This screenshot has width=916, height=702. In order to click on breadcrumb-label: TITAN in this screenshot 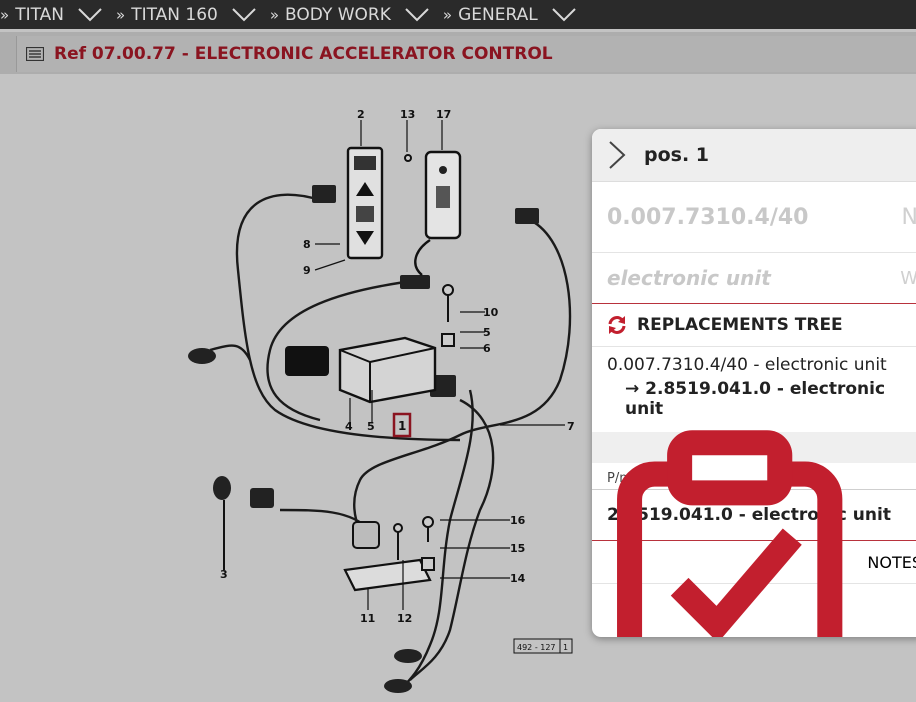, I will do `click(39, 14)`.